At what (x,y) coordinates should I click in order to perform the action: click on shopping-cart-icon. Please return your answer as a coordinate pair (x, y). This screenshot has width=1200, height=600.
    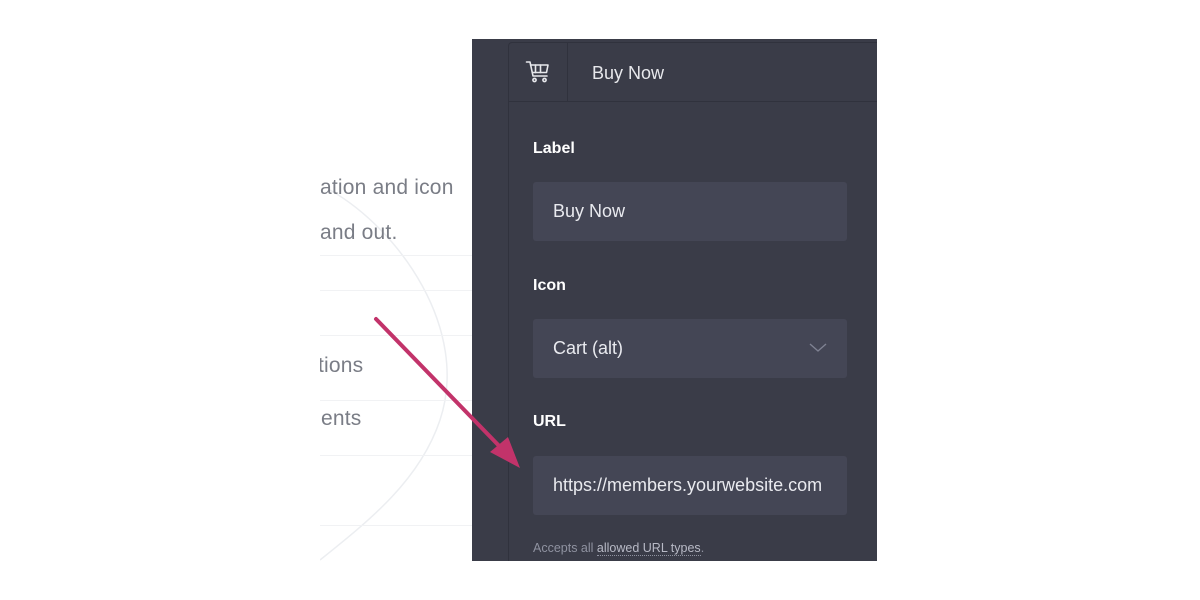
    Looking at the image, I should click on (538, 72).